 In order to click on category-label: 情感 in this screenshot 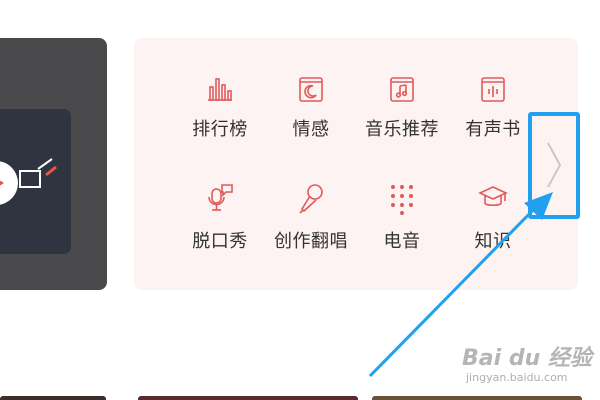, I will do `click(311, 129)`.